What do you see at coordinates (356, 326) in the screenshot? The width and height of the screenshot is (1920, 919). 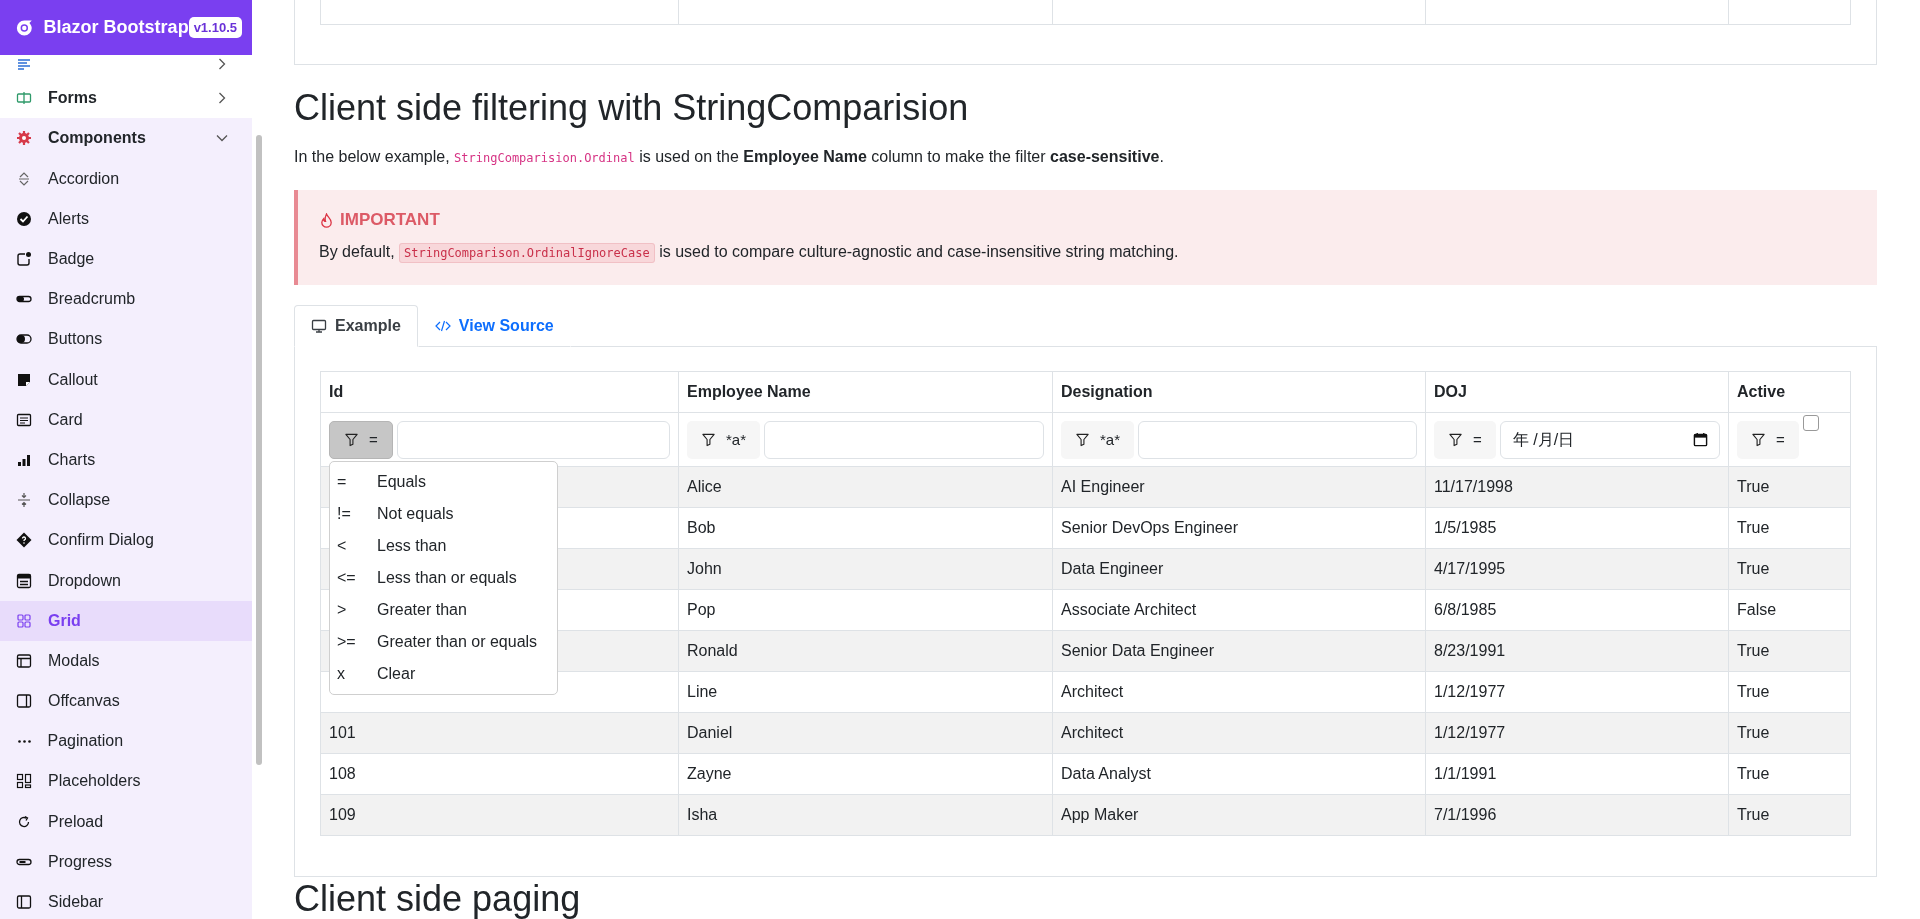 I see `tab: Example` at bounding box center [356, 326].